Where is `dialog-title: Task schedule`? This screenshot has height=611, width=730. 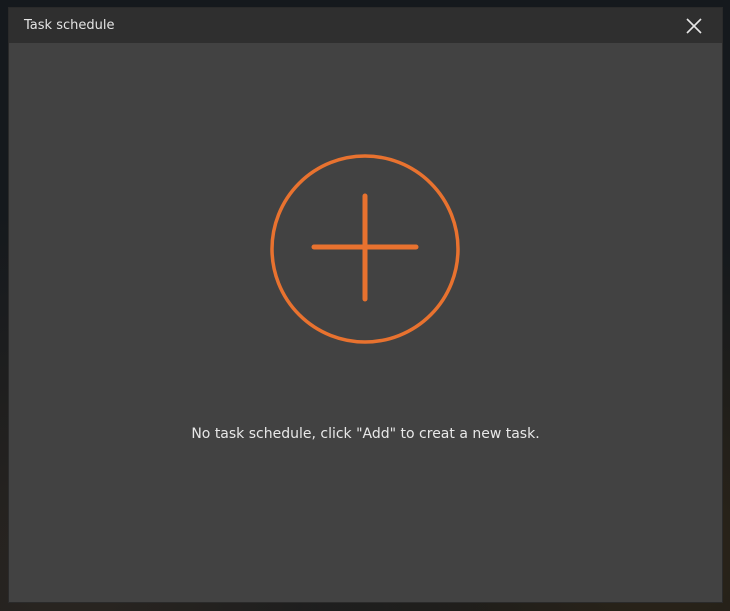 dialog-title: Task schedule is located at coordinates (69, 25).